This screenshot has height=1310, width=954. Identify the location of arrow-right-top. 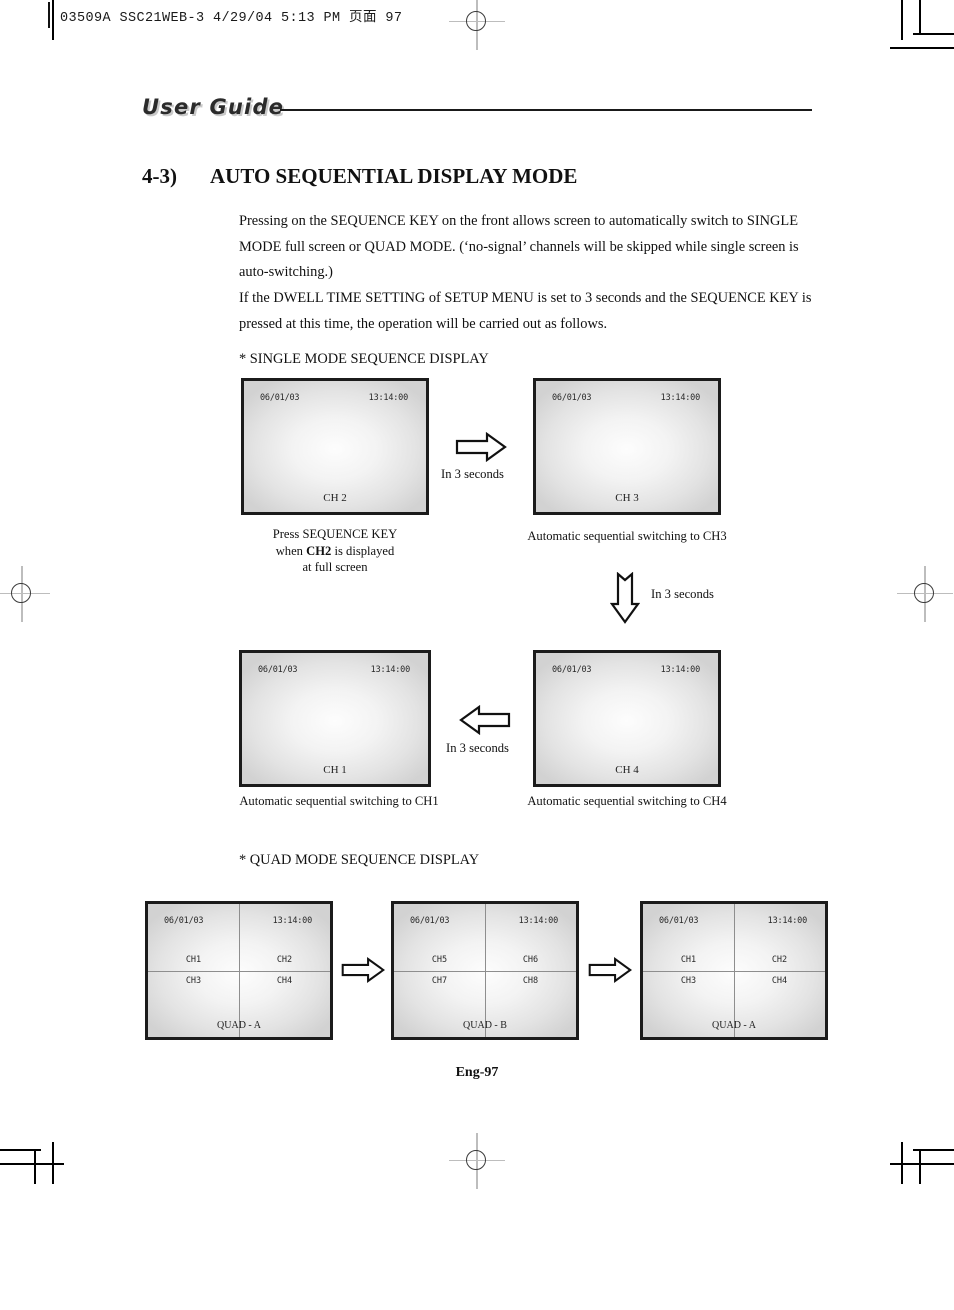
(481, 447).